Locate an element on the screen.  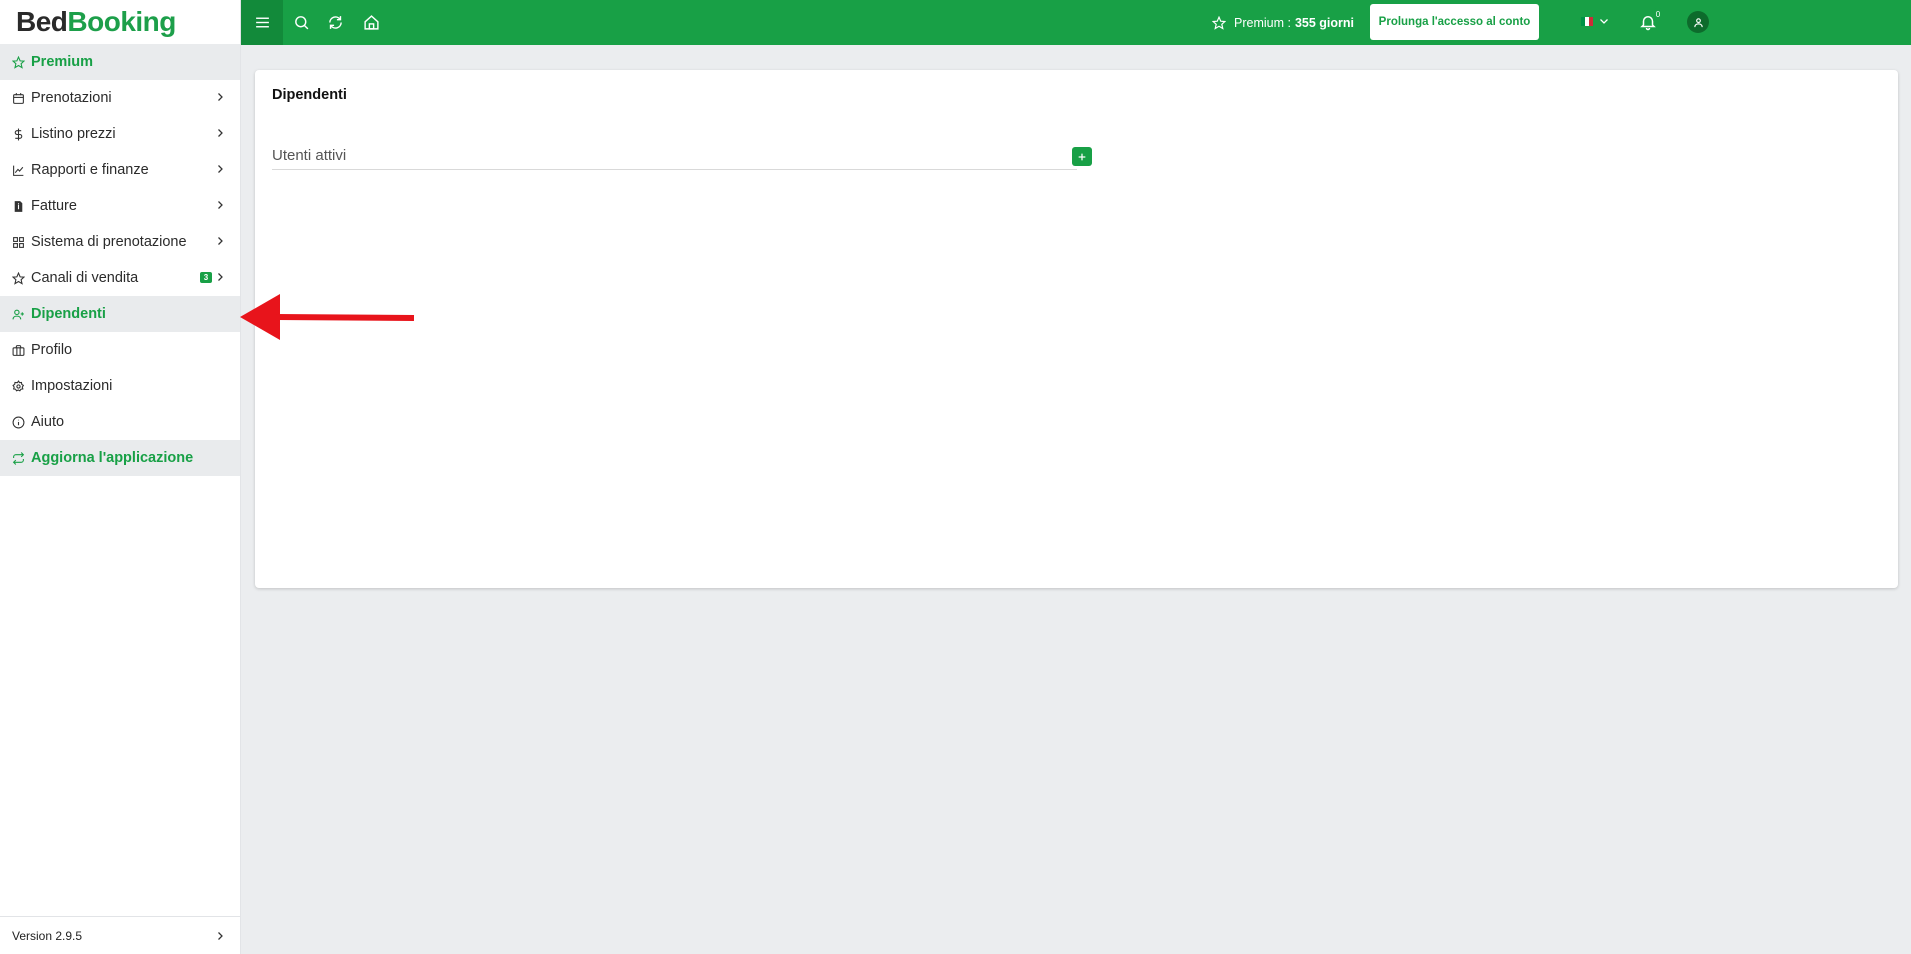
language-flag-icon is located at coordinates (1587, 21).